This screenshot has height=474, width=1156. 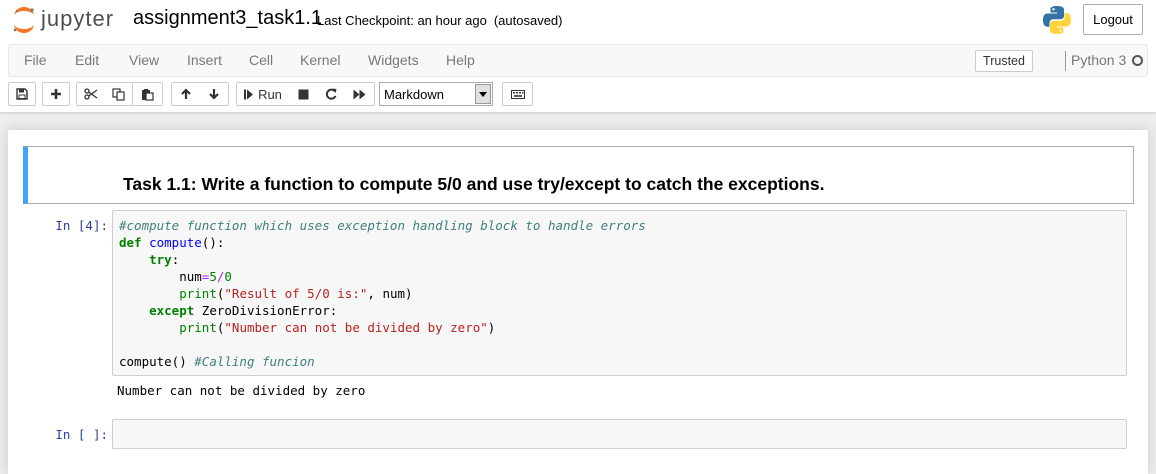 What do you see at coordinates (483, 94) in the screenshot?
I see `chevron-down-icon` at bounding box center [483, 94].